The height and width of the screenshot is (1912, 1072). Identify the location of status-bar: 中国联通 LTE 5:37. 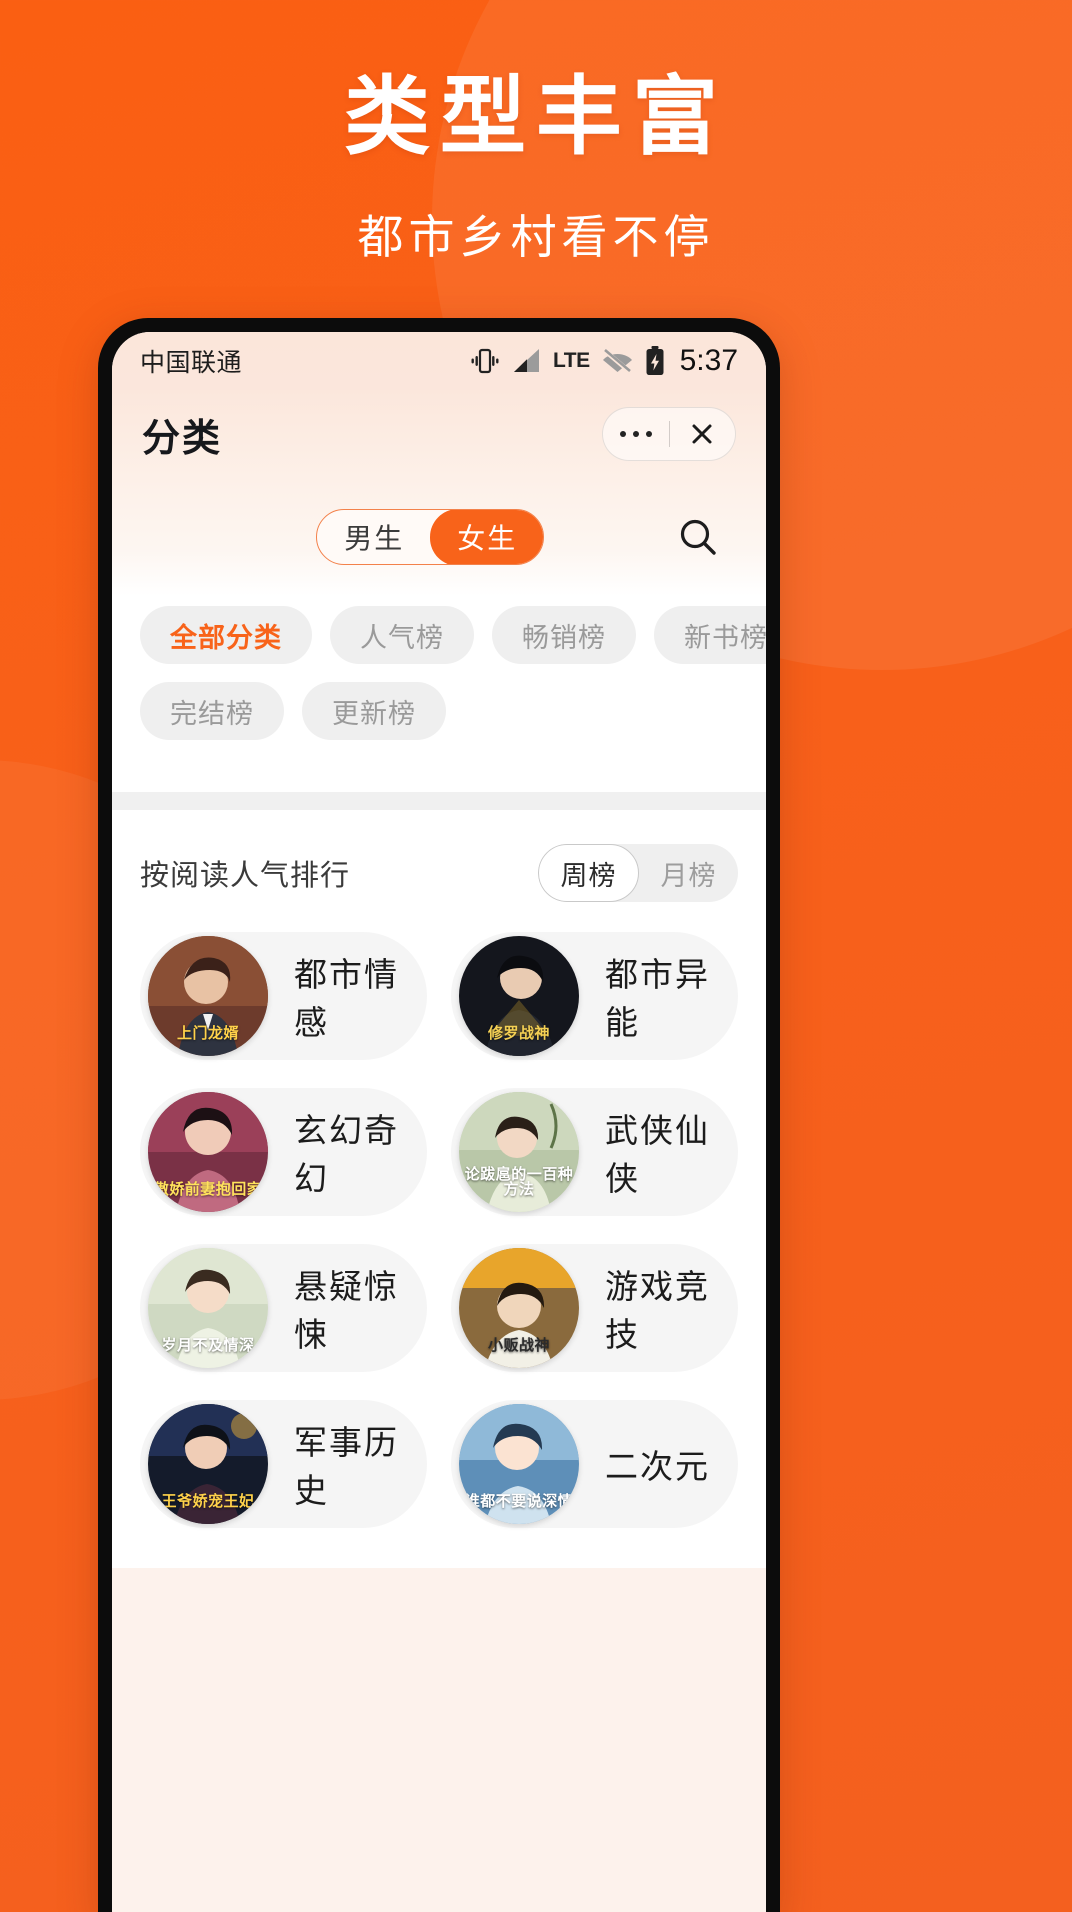
(439, 361).